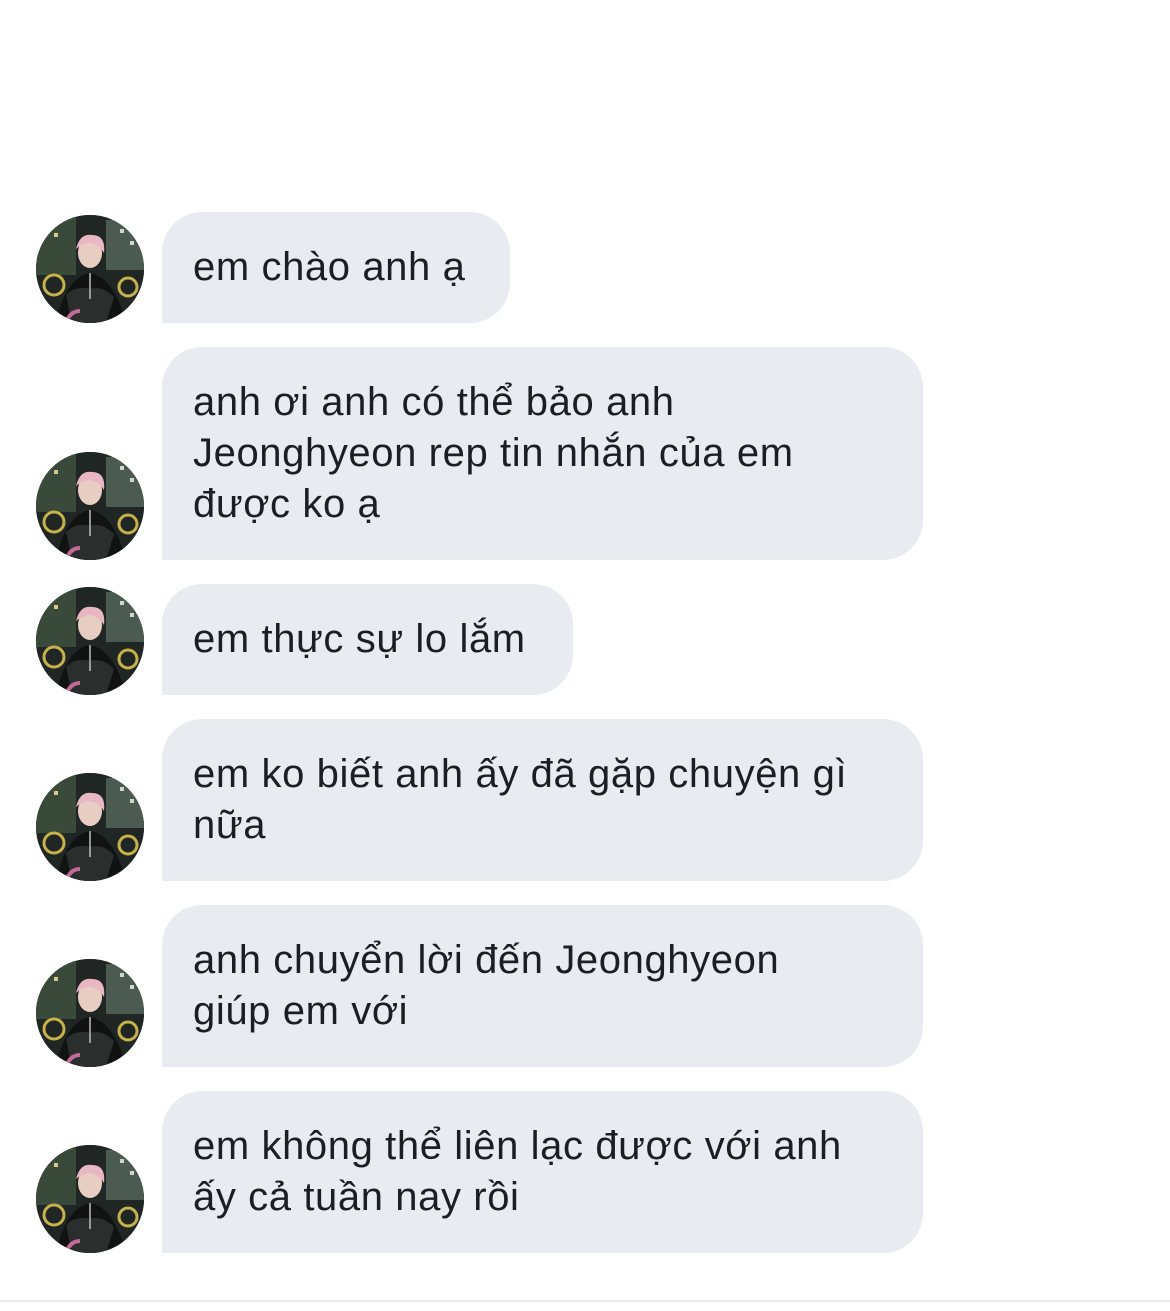 The height and width of the screenshot is (1311, 1170). What do you see at coordinates (585, 1301) in the screenshot?
I see `divider` at bounding box center [585, 1301].